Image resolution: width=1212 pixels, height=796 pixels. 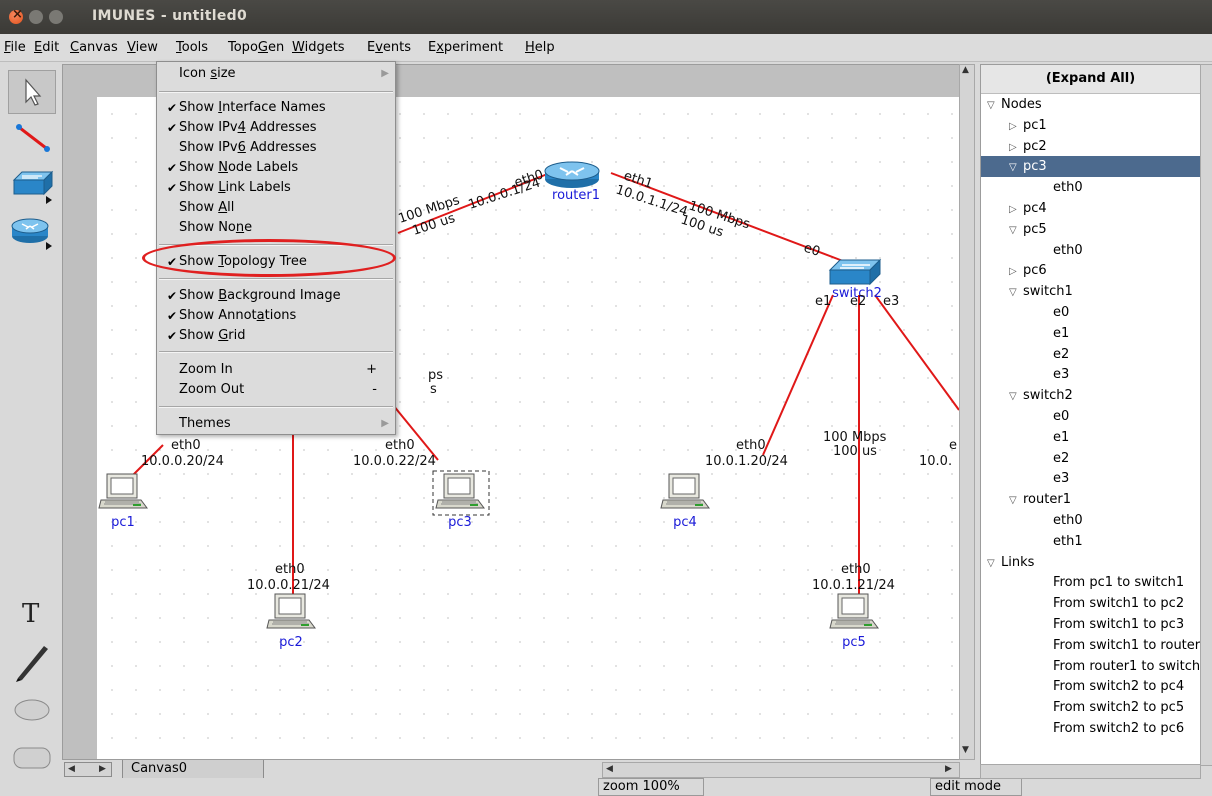 What do you see at coordinates (31, 613) in the screenshot?
I see `text-tool-icon: T` at bounding box center [31, 613].